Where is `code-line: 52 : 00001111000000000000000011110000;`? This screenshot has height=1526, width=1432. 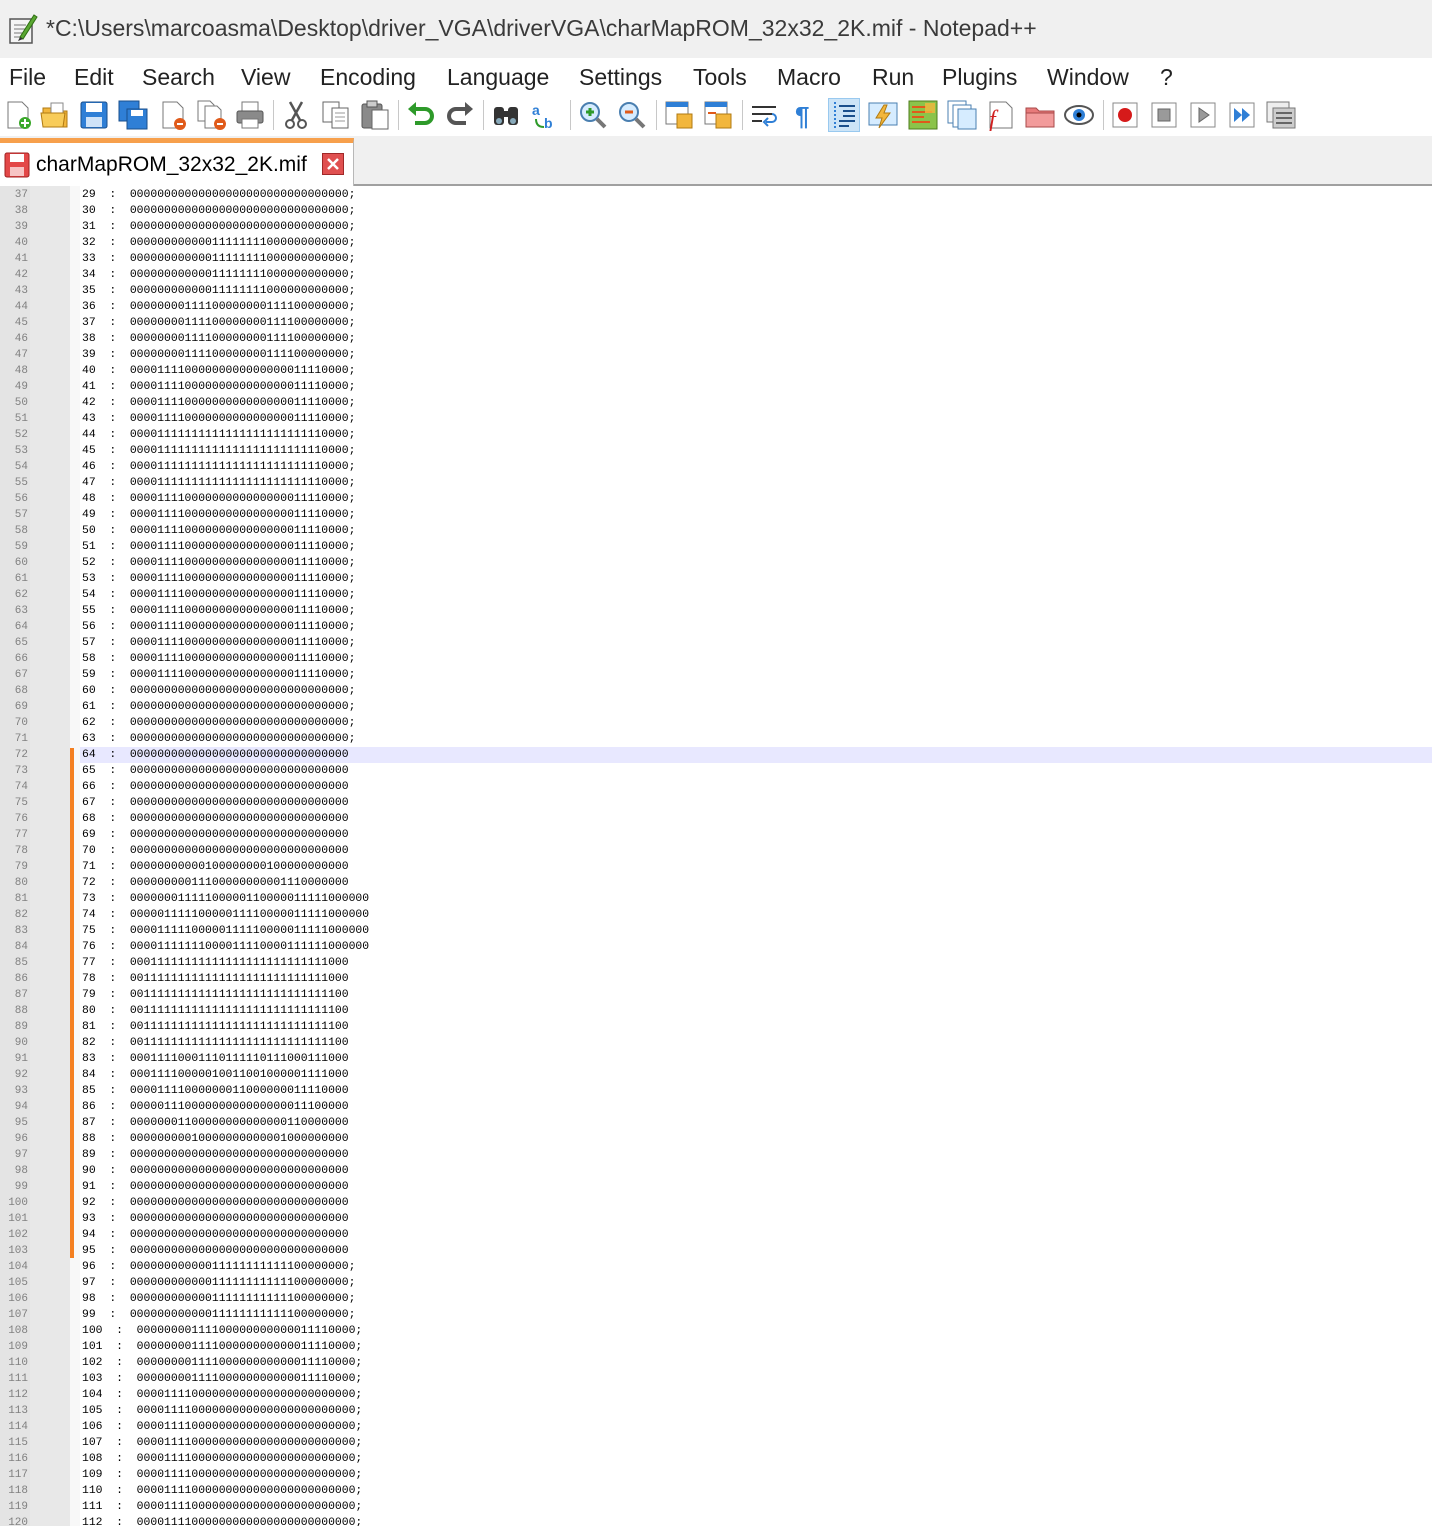
code-line: 52 : 00001111000000000000000011110000; is located at coordinates (218, 563).